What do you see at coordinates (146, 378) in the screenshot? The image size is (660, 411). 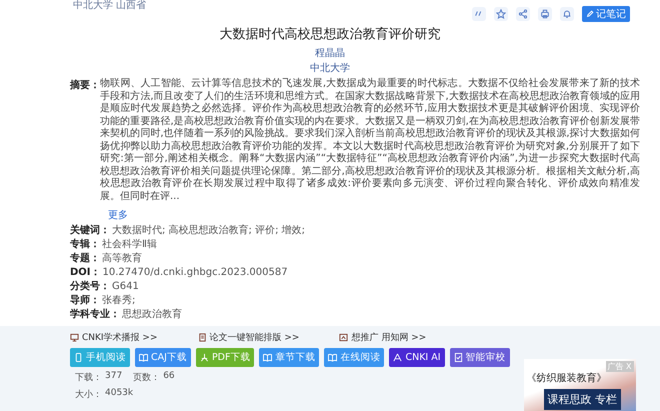 I see `stat-label: 页数：` at bounding box center [146, 378].